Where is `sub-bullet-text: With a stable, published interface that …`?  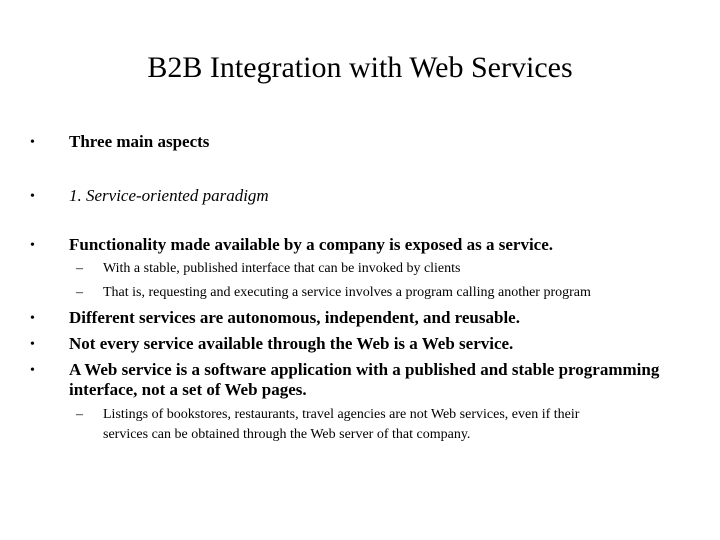 sub-bullet-text: With a stable, published interface that … is located at coordinates (282, 268).